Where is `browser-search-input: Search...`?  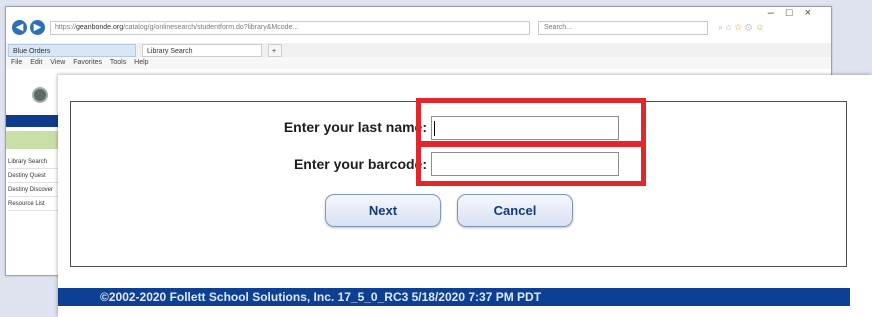 browser-search-input: Search... is located at coordinates (623, 28).